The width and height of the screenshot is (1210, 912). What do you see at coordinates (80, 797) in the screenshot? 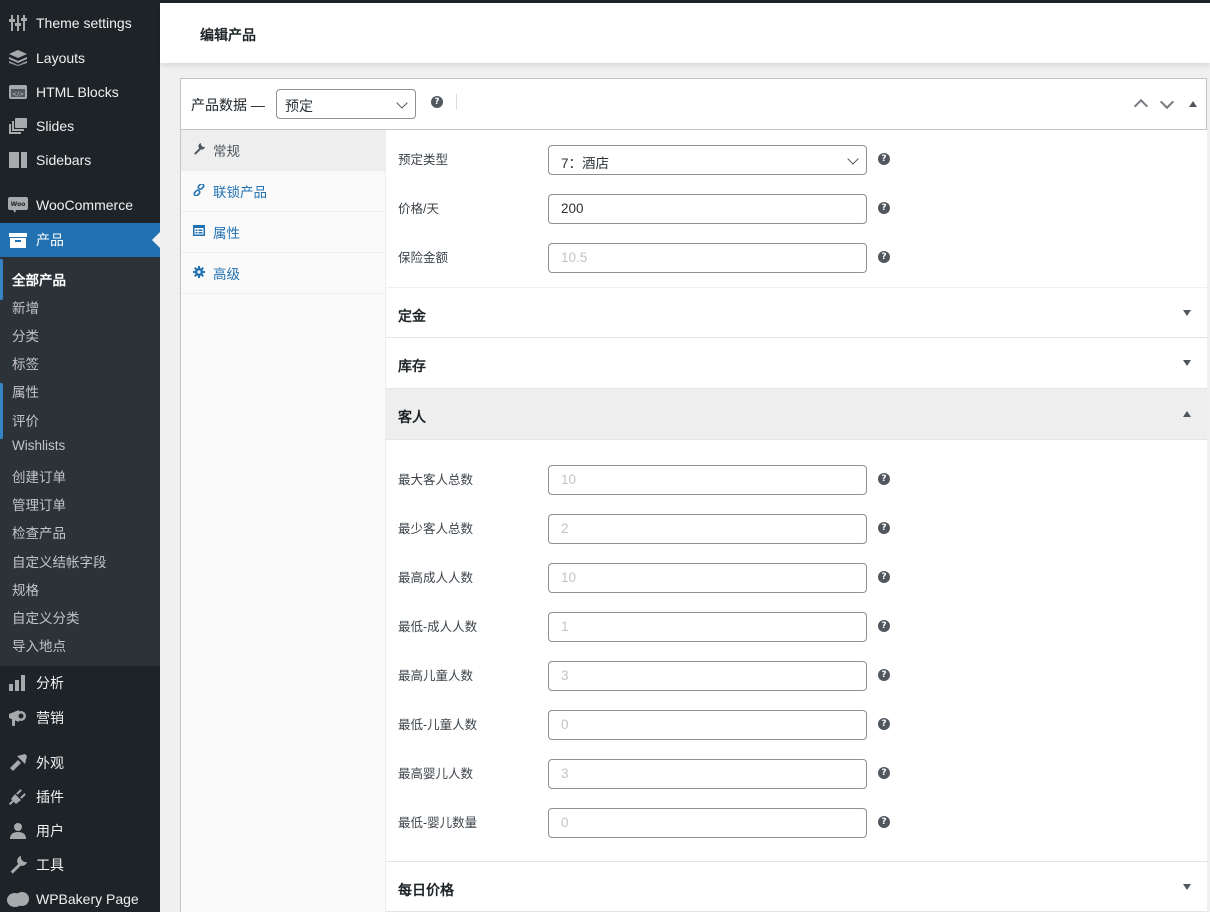
I see `menu-plugins: 插件` at bounding box center [80, 797].